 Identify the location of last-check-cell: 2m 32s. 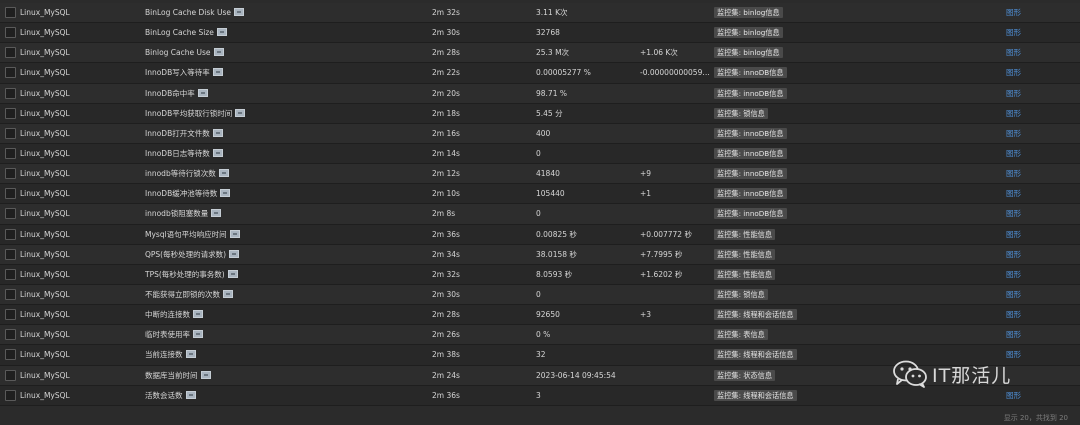
(446, 274).